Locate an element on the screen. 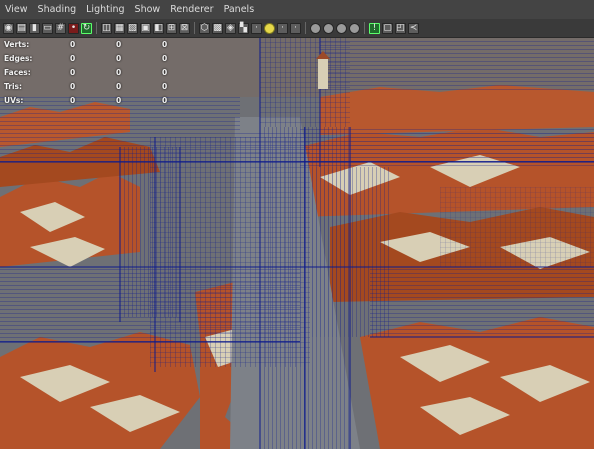 The width and height of the screenshot is (594, 449). sun-icon is located at coordinates (269, 28).